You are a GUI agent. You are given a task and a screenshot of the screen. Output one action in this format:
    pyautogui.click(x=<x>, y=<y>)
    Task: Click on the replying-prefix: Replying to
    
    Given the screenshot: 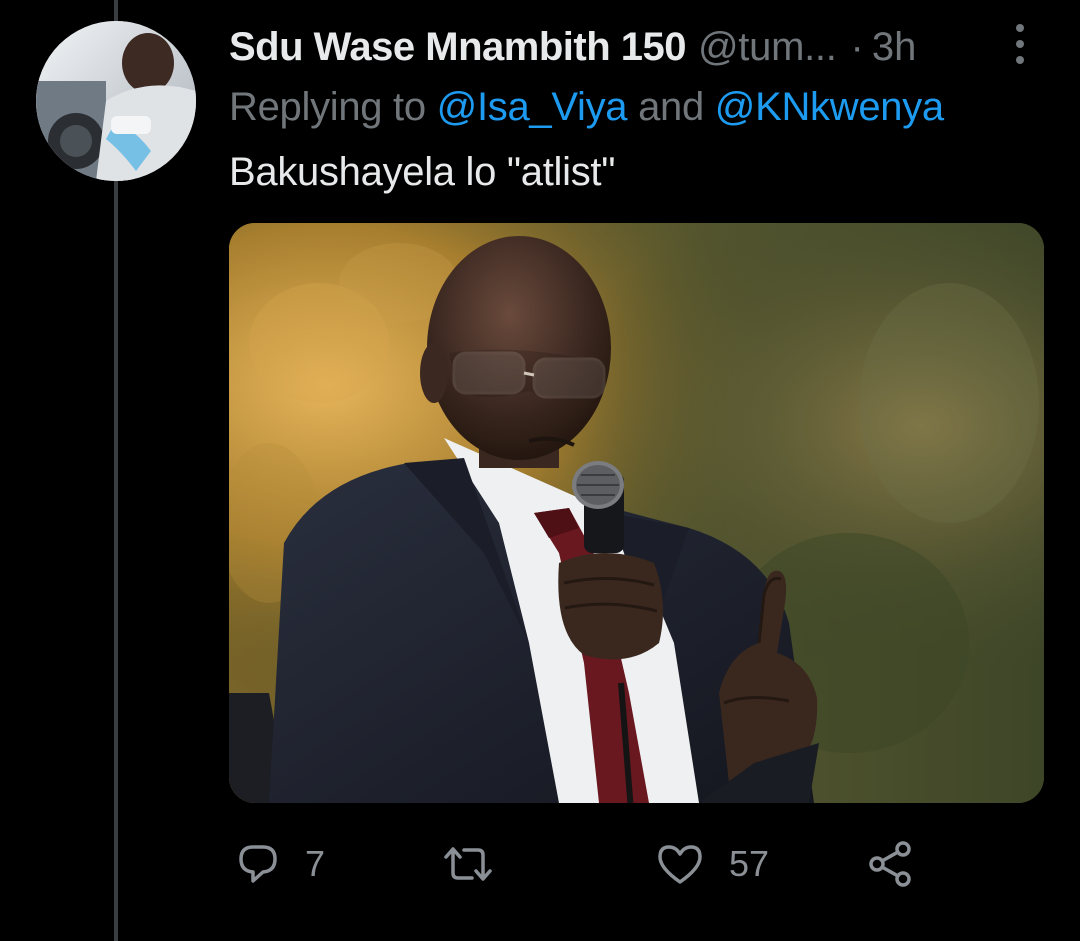 What is the action you would take?
    pyautogui.click(x=327, y=107)
    